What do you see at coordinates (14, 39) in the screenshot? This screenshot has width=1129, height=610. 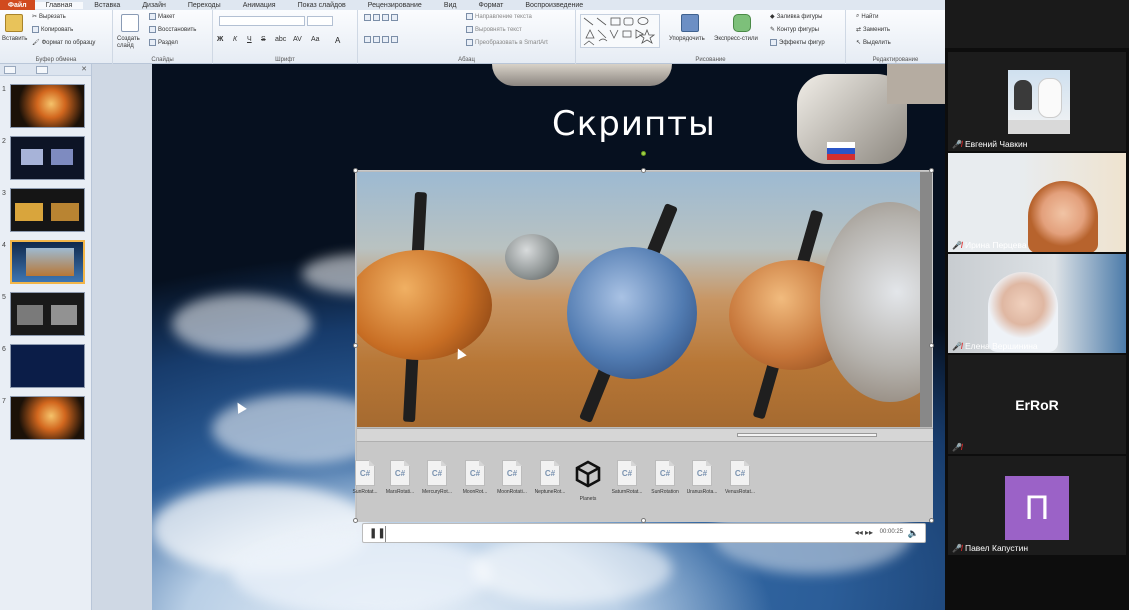 I see `paste-button: Вставить` at bounding box center [14, 39].